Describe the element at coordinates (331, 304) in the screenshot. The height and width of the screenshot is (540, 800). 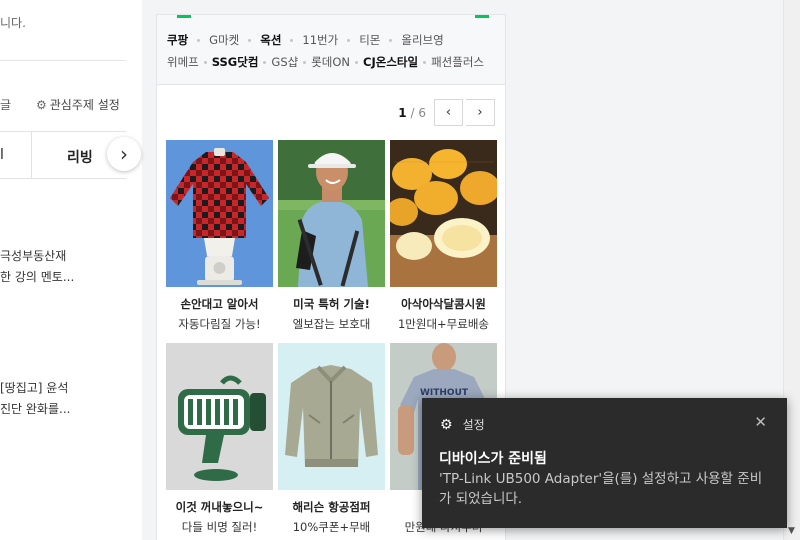
I see `product-title: 미국 특허 기술!` at that location.